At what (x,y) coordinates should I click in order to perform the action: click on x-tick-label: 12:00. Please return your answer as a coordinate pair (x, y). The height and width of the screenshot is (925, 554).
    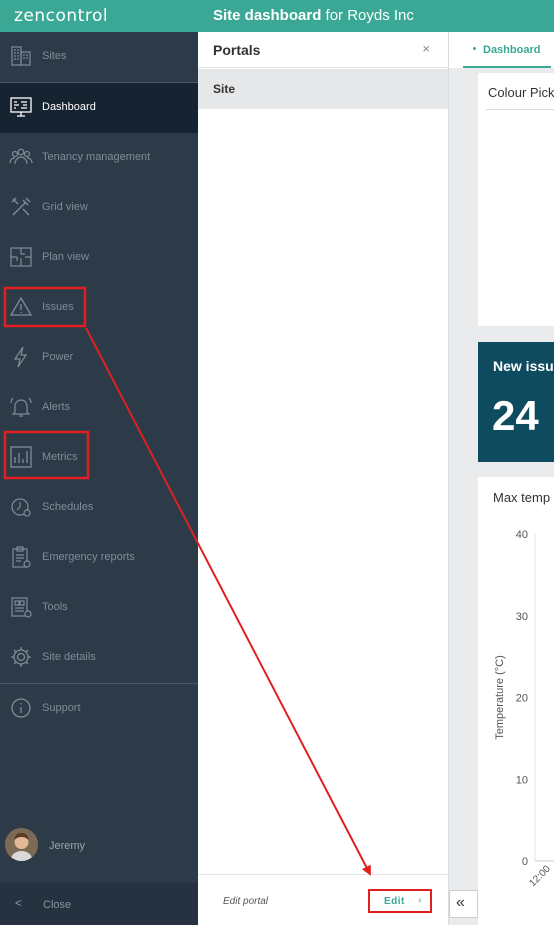
    Looking at the image, I should click on (540, 876).